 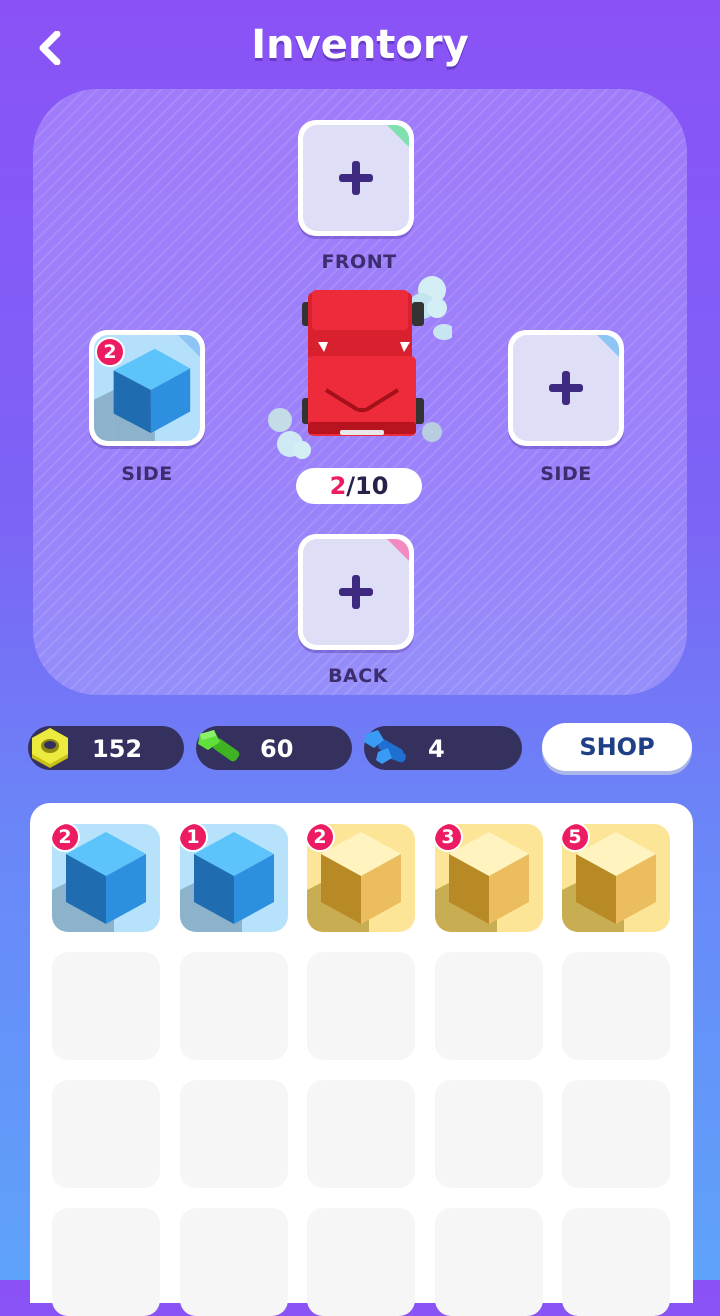 What do you see at coordinates (566, 474) in the screenshot?
I see `right-side-slot-label: SIDE` at bounding box center [566, 474].